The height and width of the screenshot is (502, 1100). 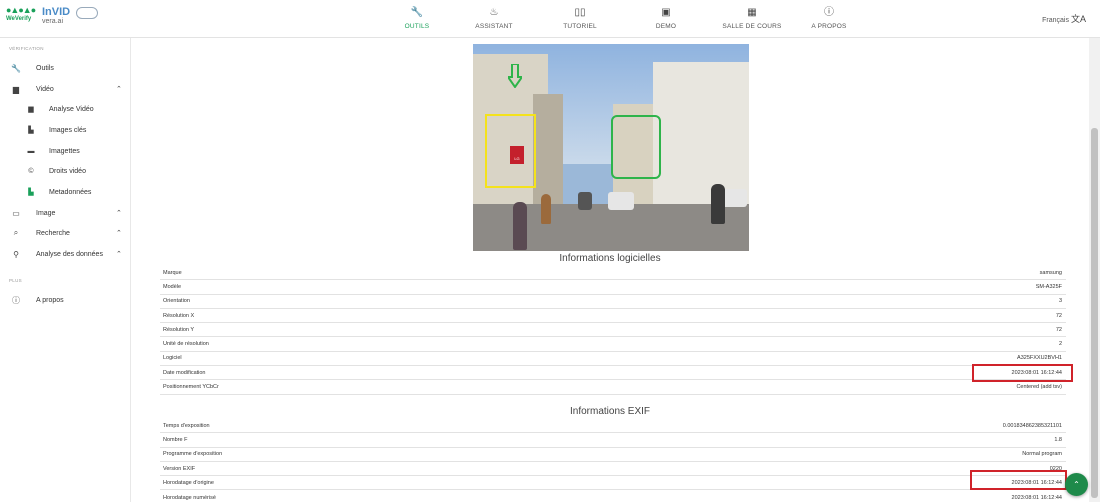 What do you see at coordinates (65, 300) in the screenshot?
I see `sidebar-item-a-propos: ⓘ A propos` at bounding box center [65, 300].